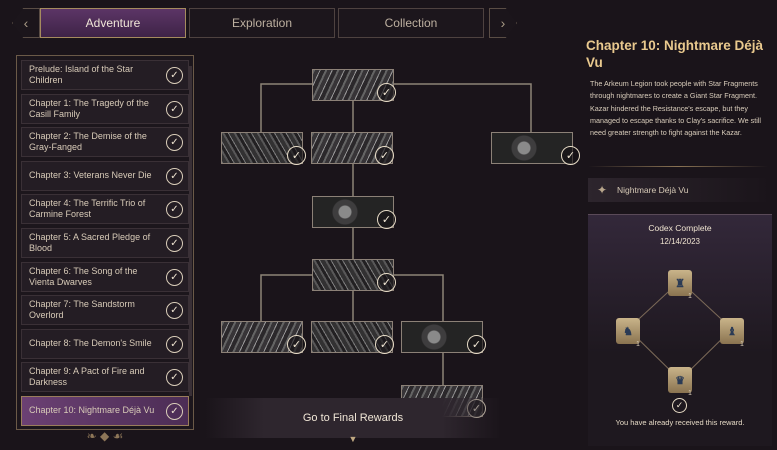  I want to click on divider, so click(678, 166).